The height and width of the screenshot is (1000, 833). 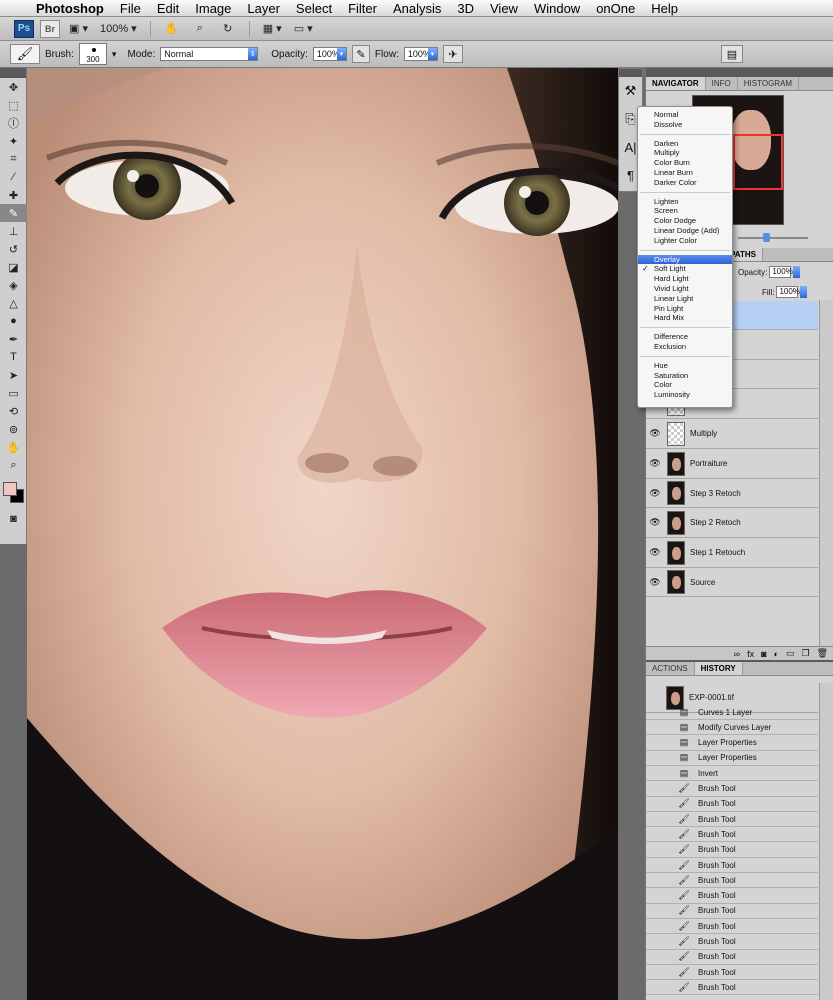 What do you see at coordinates (13, 231) in the screenshot?
I see `clone-stamp-icon: ⊥` at bounding box center [13, 231].